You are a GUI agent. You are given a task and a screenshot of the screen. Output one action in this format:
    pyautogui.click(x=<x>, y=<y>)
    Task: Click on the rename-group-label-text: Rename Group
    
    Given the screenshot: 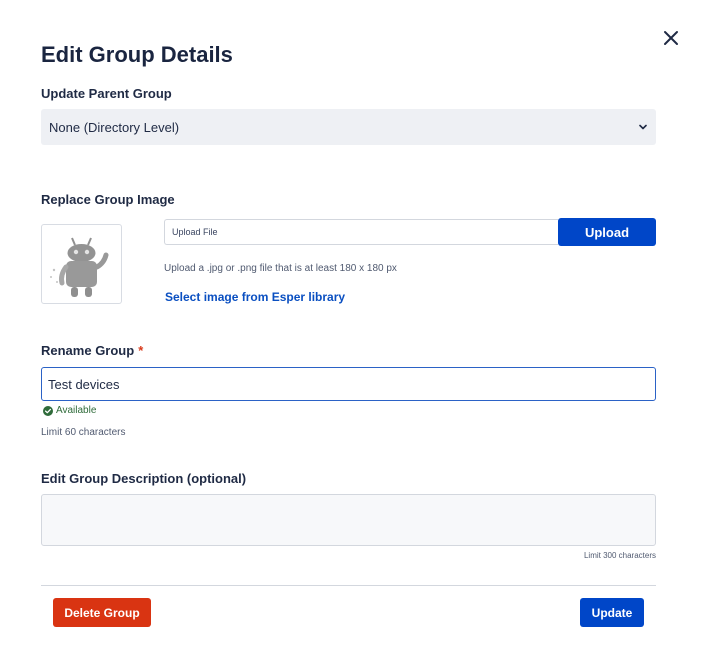 What is the action you would take?
    pyautogui.click(x=88, y=350)
    